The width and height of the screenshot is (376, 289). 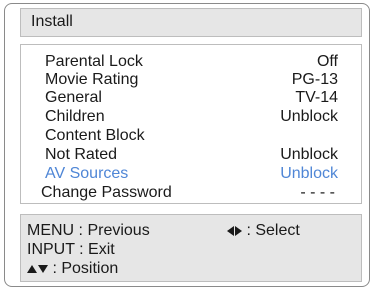 What do you see at coordinates (327, 61) in the screenshot?
I see `menu-item-value: Off` at bounding box center [327, 61].